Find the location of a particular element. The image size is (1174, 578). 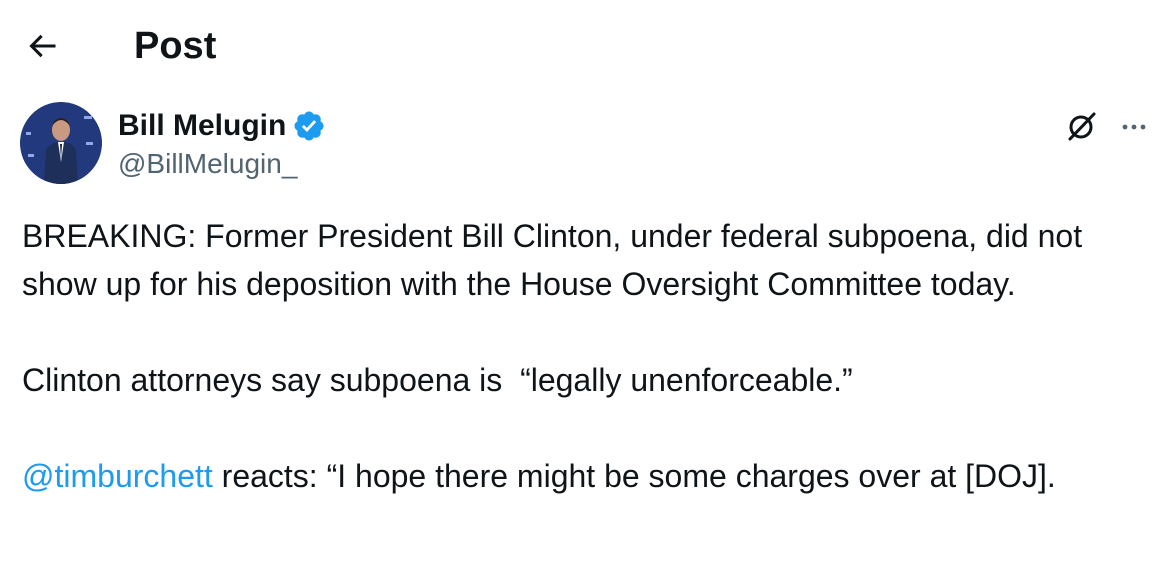

avatar is located at coordinates (61, 143).